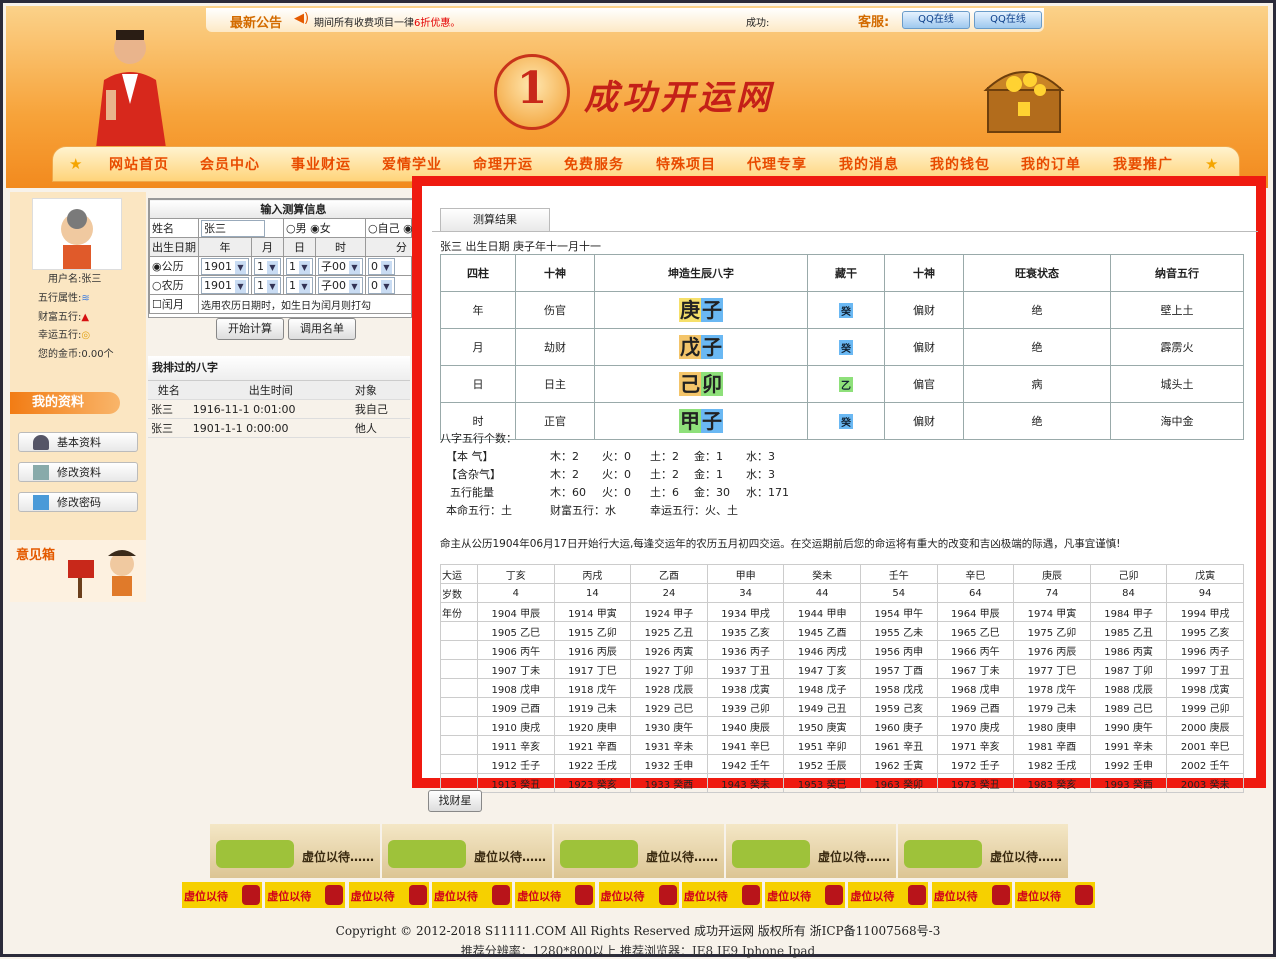  What do you see at coordinates (267, 285) in the screenshot?
I see `month-select-lunar: 1 ▼` at bounding box center [267, 285].